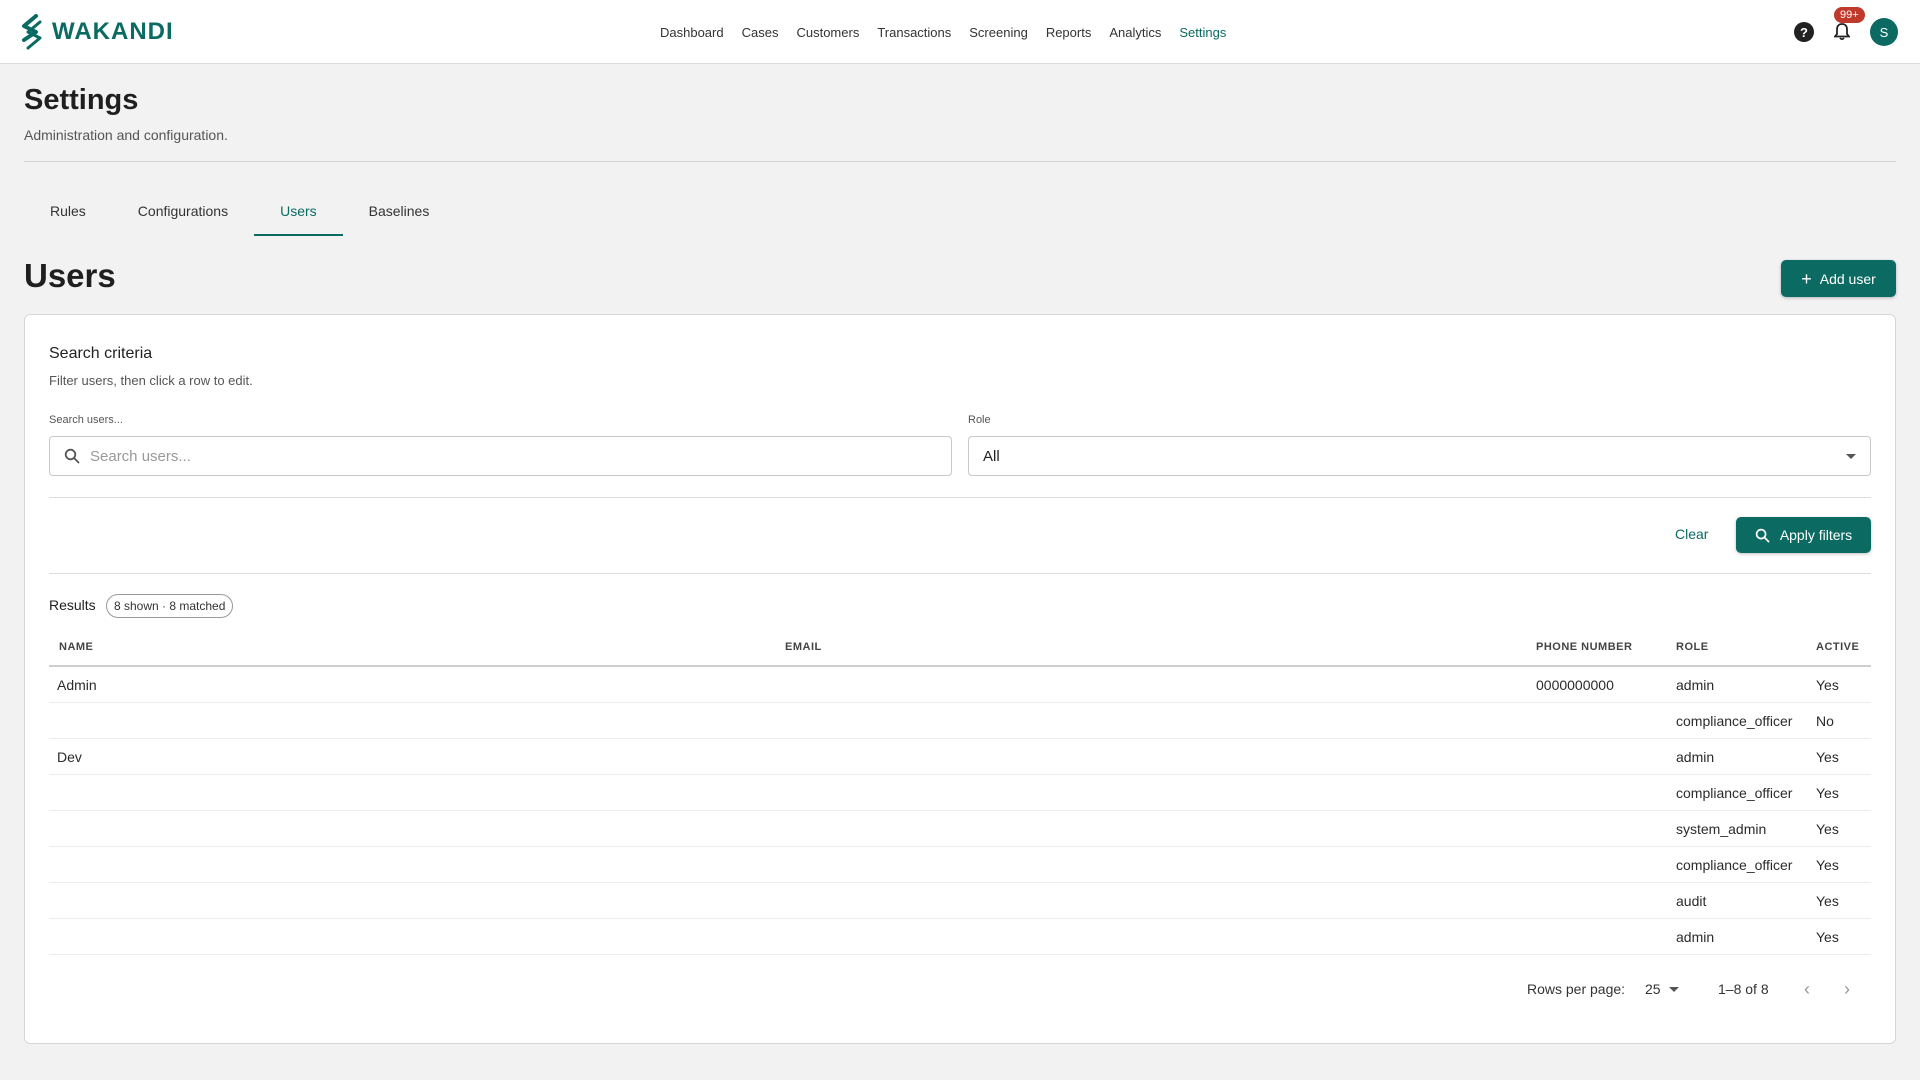 The image size is (1920, 1080). What do you see at coordinates (76, 647) in the screenshot?
I see `column-header-name: NAME` at bounding box center [76, 647].